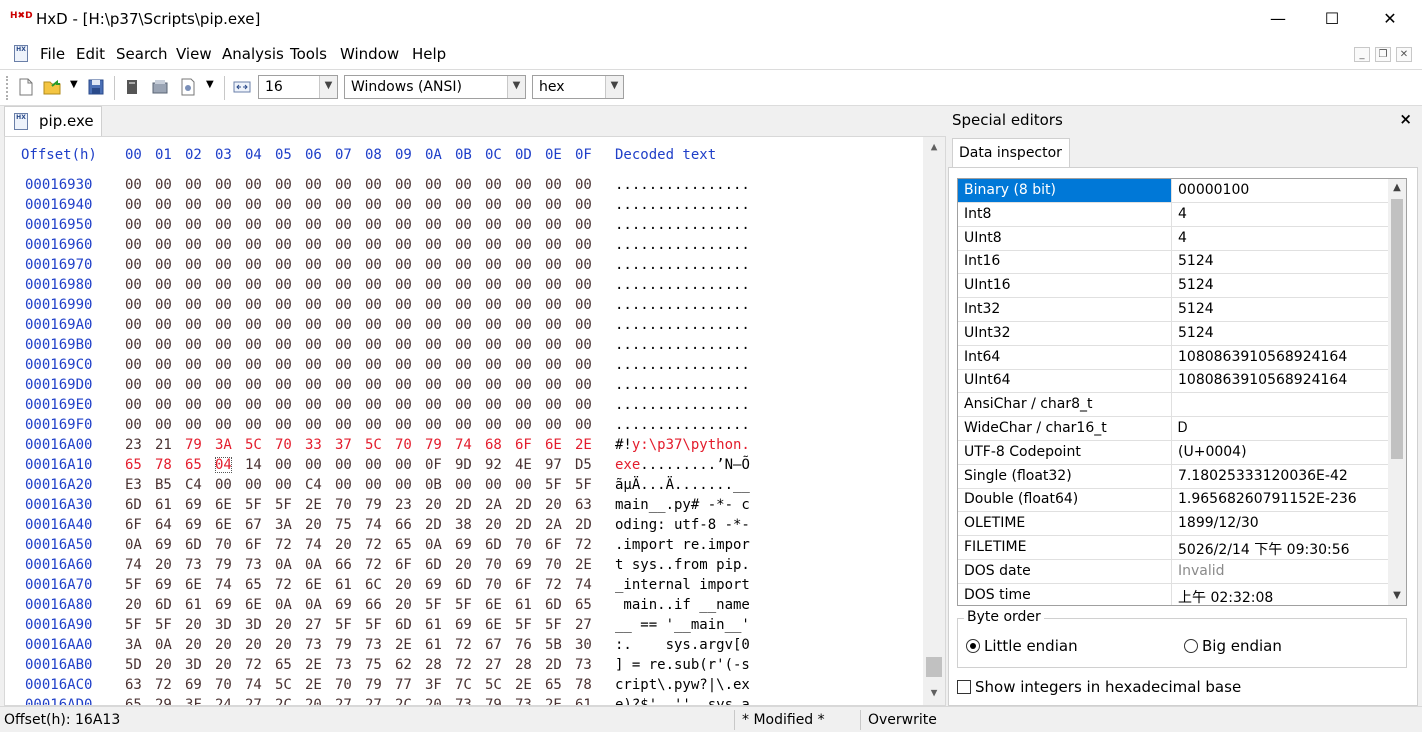 The width and height of the screenshot is (1422, 732). What do you see at coordinates (682, 545) in the screenshot?
I see `decoded-text: .import re.impor` at bounding box center [682, 545].